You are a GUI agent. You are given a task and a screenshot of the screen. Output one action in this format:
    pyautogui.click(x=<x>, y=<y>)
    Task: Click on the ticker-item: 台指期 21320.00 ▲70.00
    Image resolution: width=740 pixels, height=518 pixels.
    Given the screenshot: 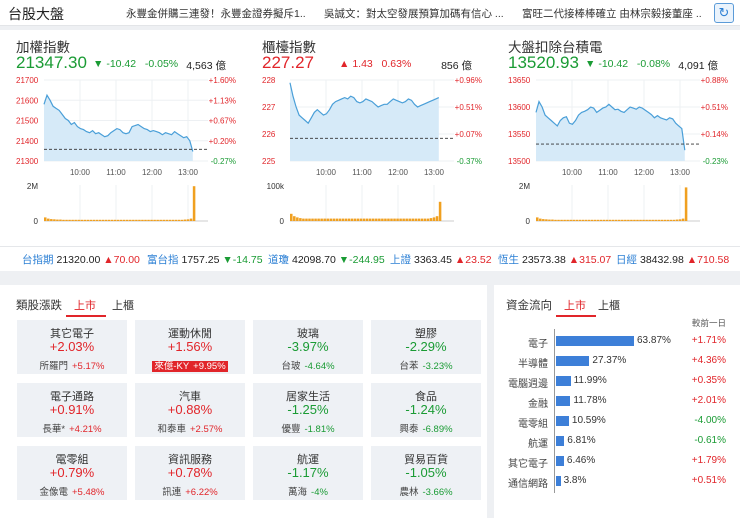 What is the action you would take?
    pyautogui.click(x=81, y=259)
    